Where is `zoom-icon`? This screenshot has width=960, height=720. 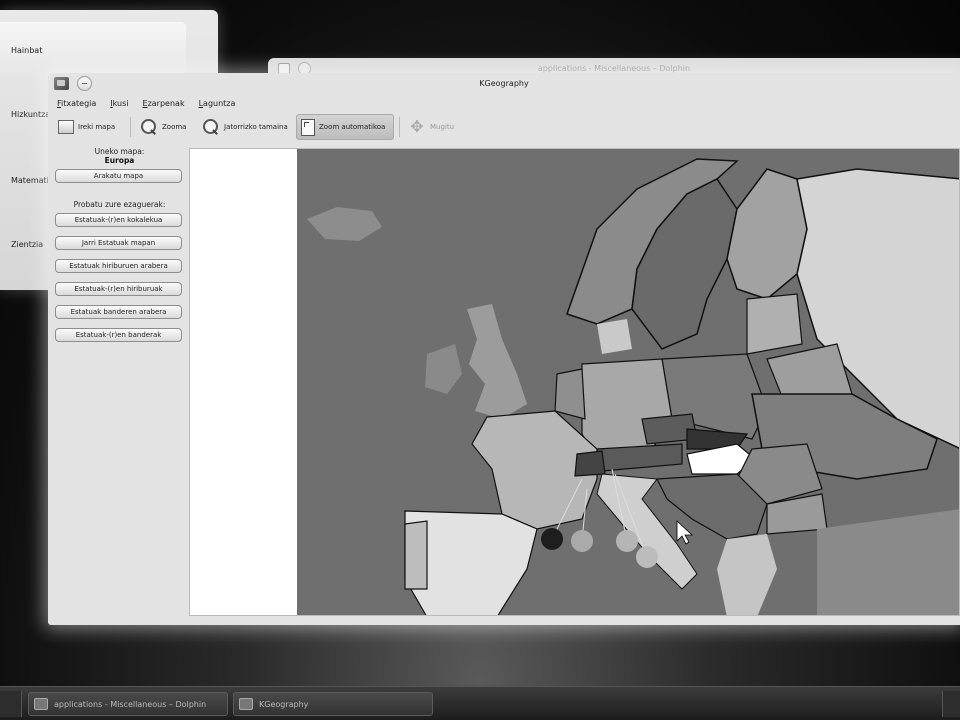
zoom-icon is located at coordinates (149, 127).